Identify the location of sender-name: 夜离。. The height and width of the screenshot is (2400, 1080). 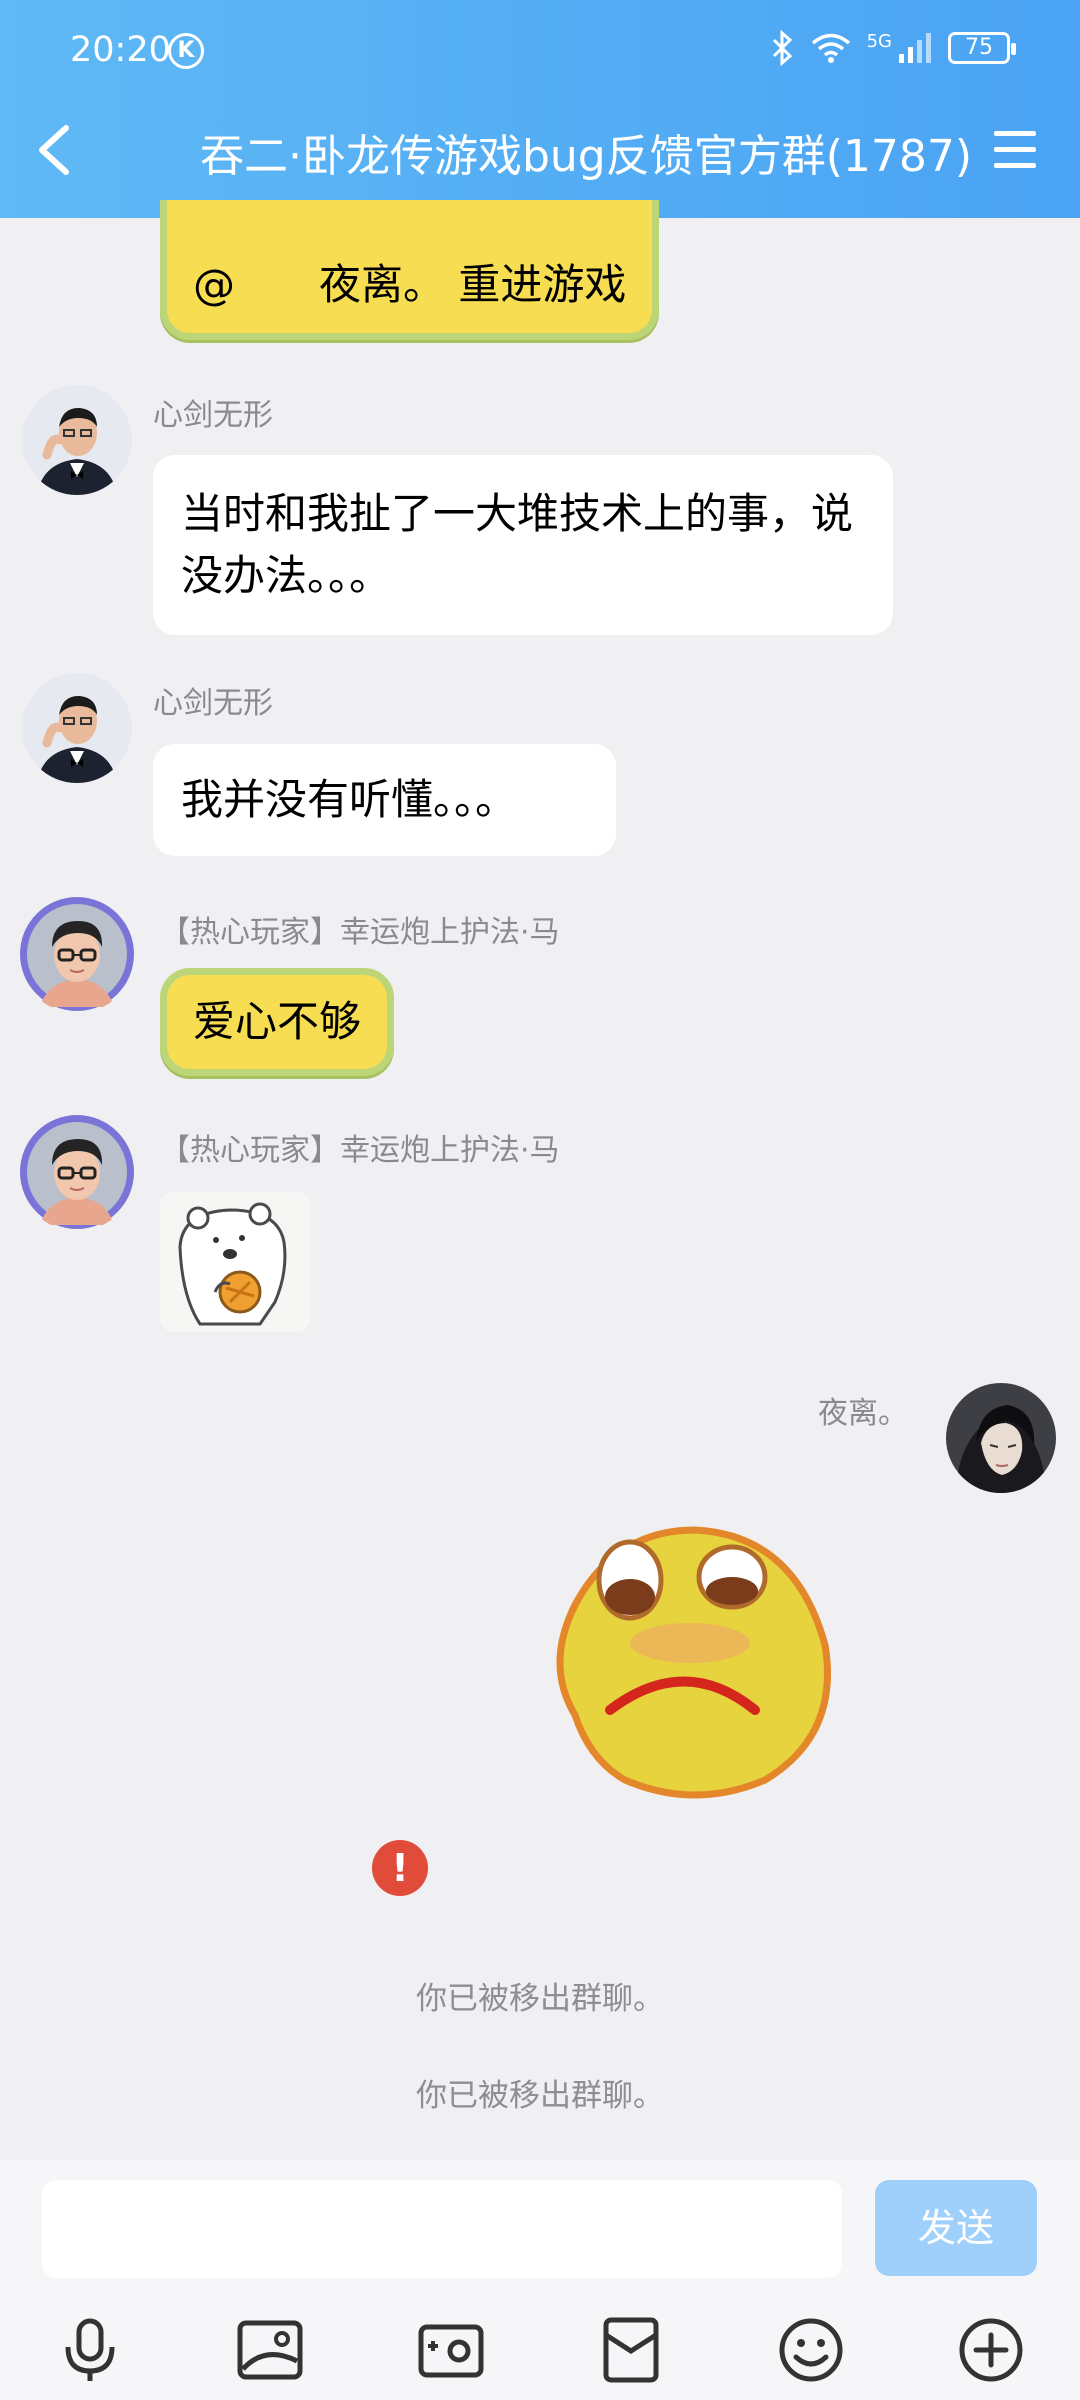
(863, 1413).